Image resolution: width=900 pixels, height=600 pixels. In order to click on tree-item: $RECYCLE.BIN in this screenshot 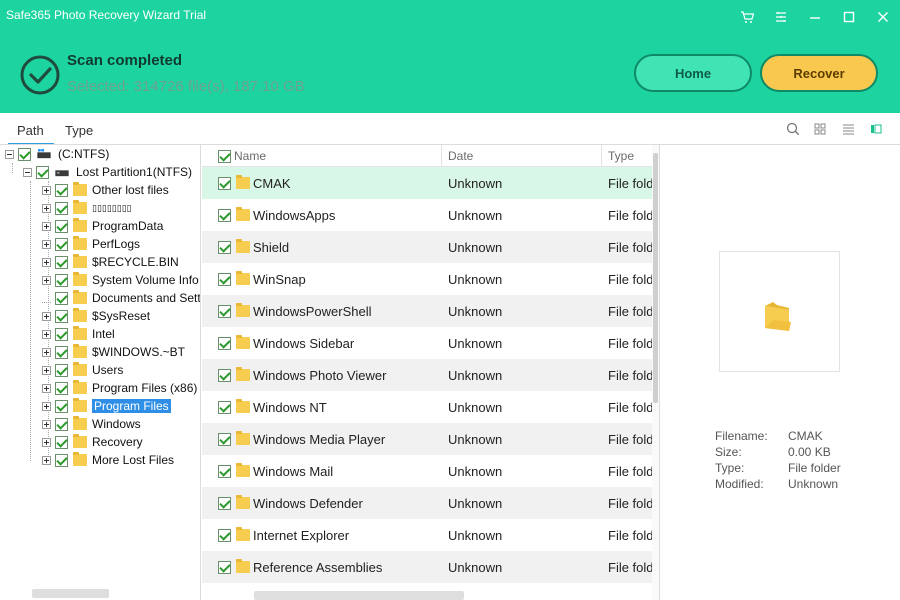, I will do `click(110, 262)`.